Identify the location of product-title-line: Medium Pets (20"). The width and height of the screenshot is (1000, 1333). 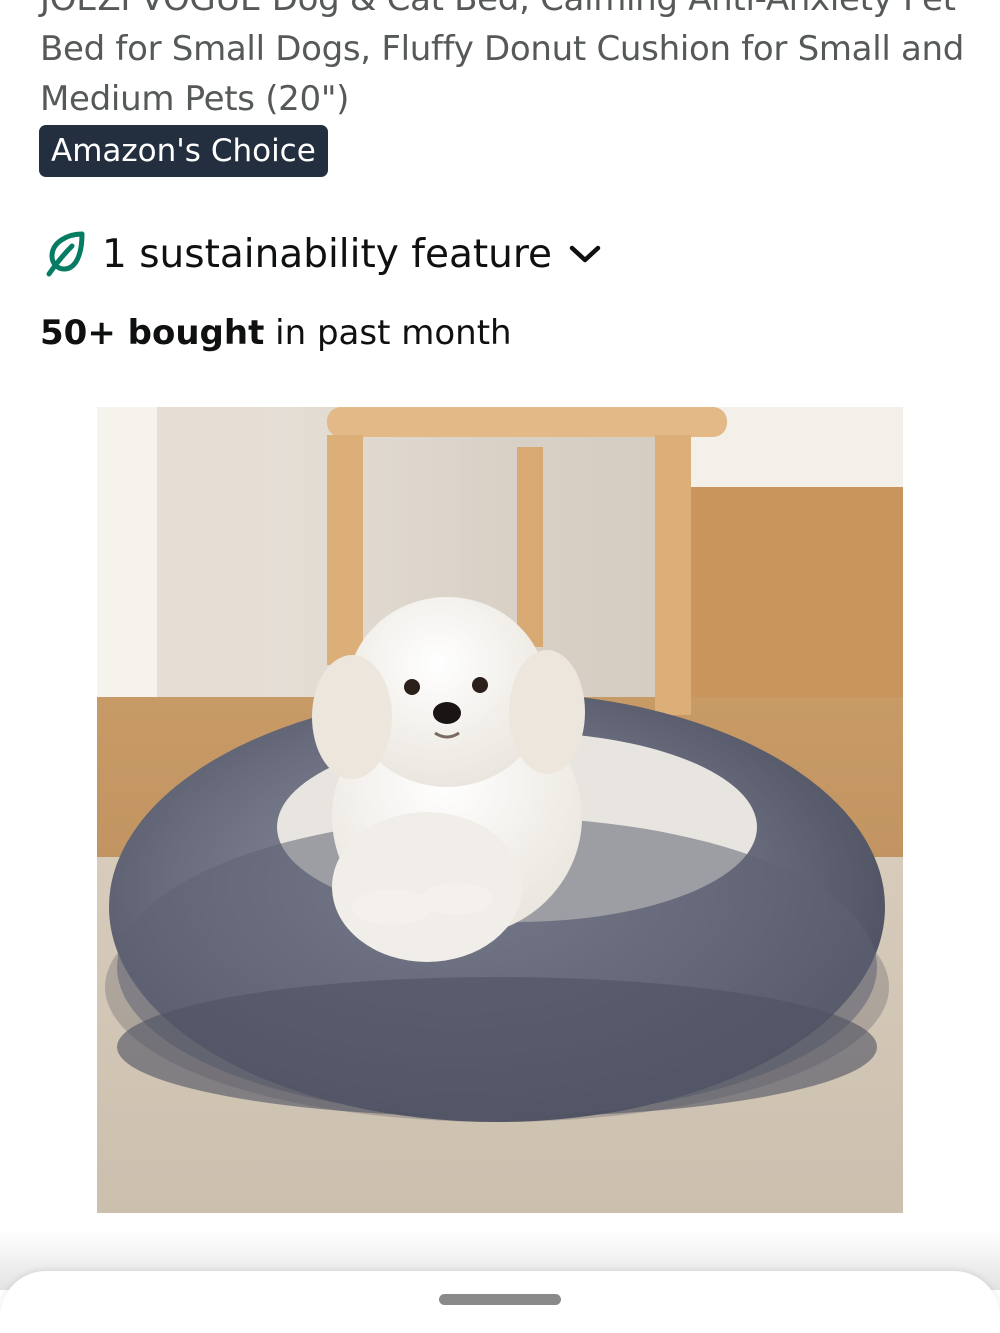
(195, 99).